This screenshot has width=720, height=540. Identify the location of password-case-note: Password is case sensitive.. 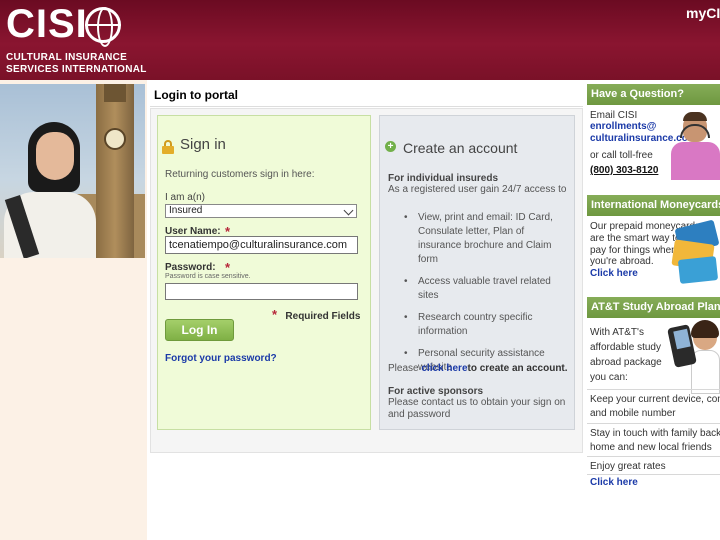
(208, 276).